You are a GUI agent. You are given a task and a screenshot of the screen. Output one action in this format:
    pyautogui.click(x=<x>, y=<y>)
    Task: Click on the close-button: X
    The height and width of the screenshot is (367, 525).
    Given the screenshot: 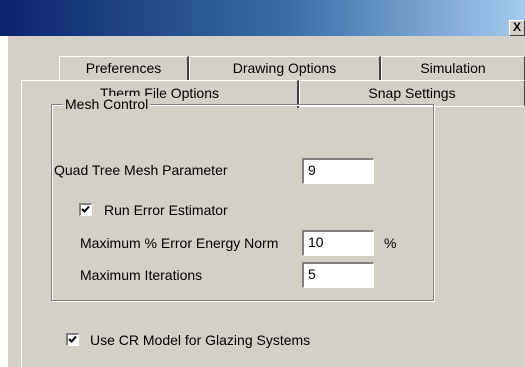 What is the action you would take?
    pyautogui.click(x=517, y=28)
    